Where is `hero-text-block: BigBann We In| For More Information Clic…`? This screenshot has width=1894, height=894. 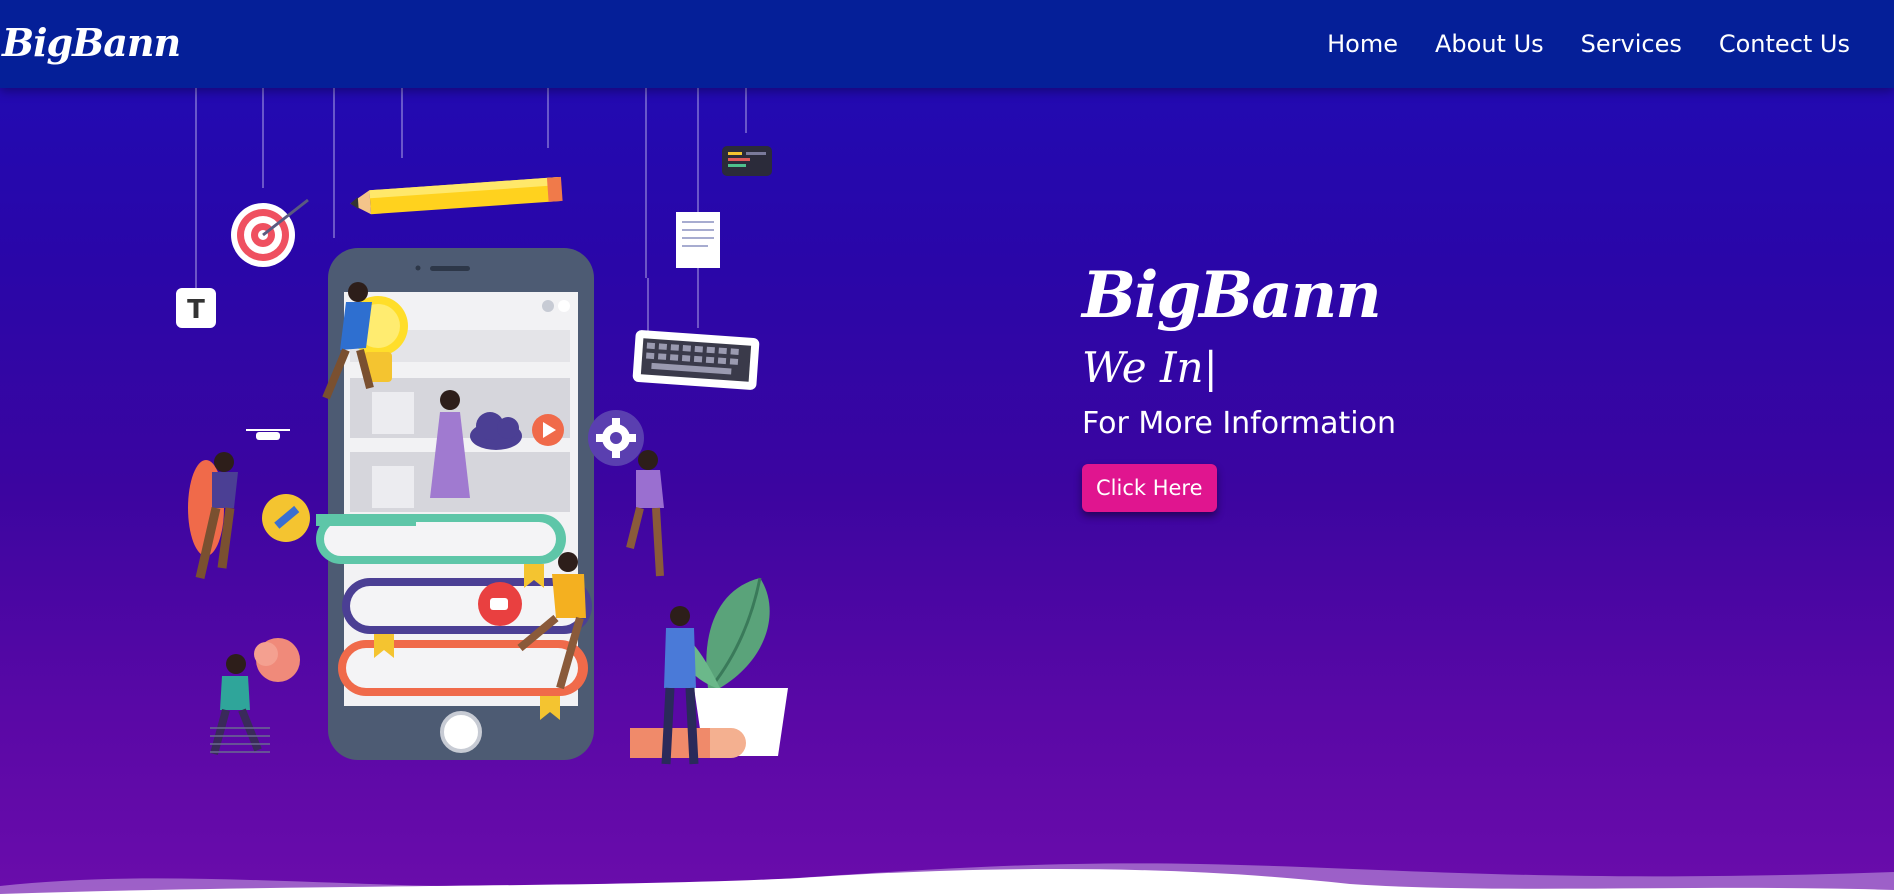
hero-text-block: BigBann We In| For More Information Clic… is located at coordinates (1239, 385).